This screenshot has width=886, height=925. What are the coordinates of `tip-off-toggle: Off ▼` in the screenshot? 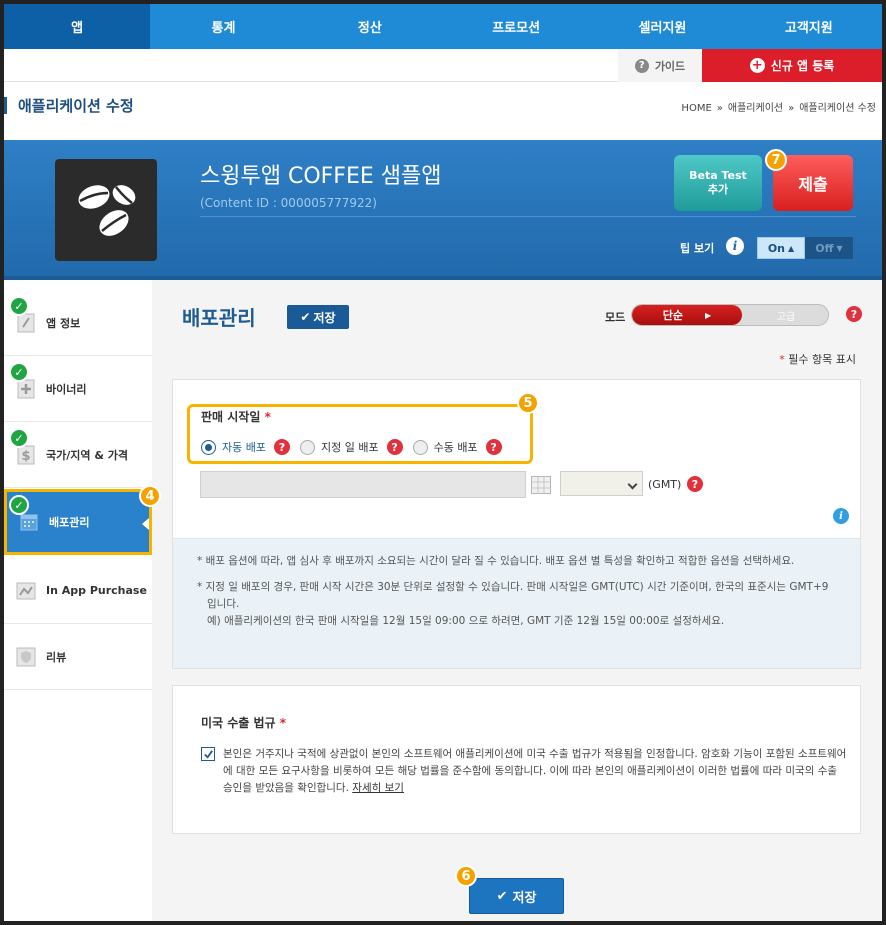 It's located at (829, 248).